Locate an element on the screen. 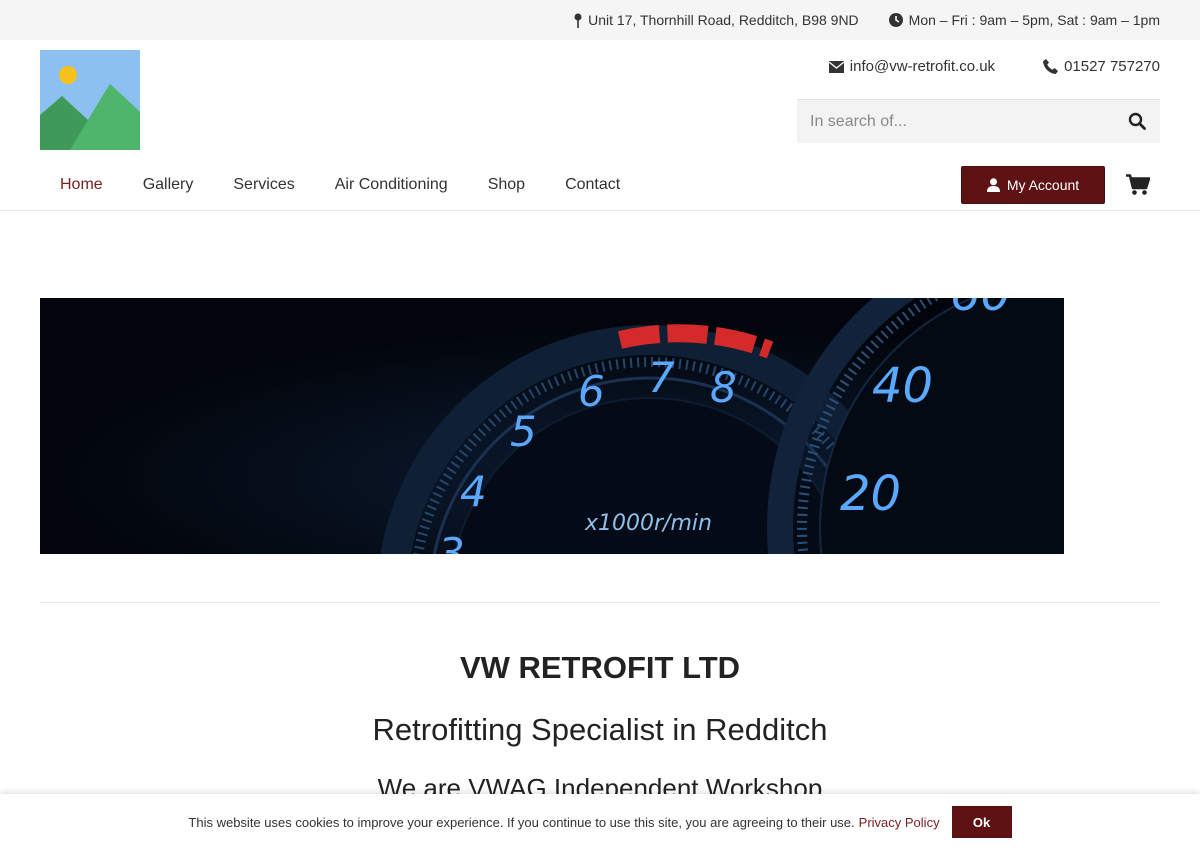 The height and width of the screenshot is (850, 1200). gauge-label-7: 7 is located at coordinates (661, 377).